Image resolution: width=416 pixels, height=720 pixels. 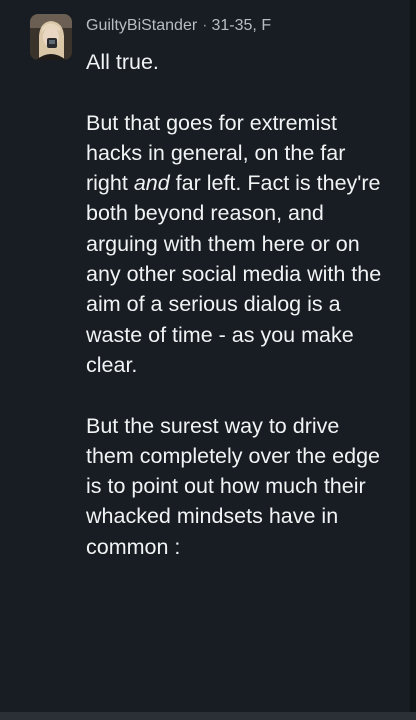 I want to click on comment-header: GuiltyBiStander · 31-35, F, so click(x=178, y=26).